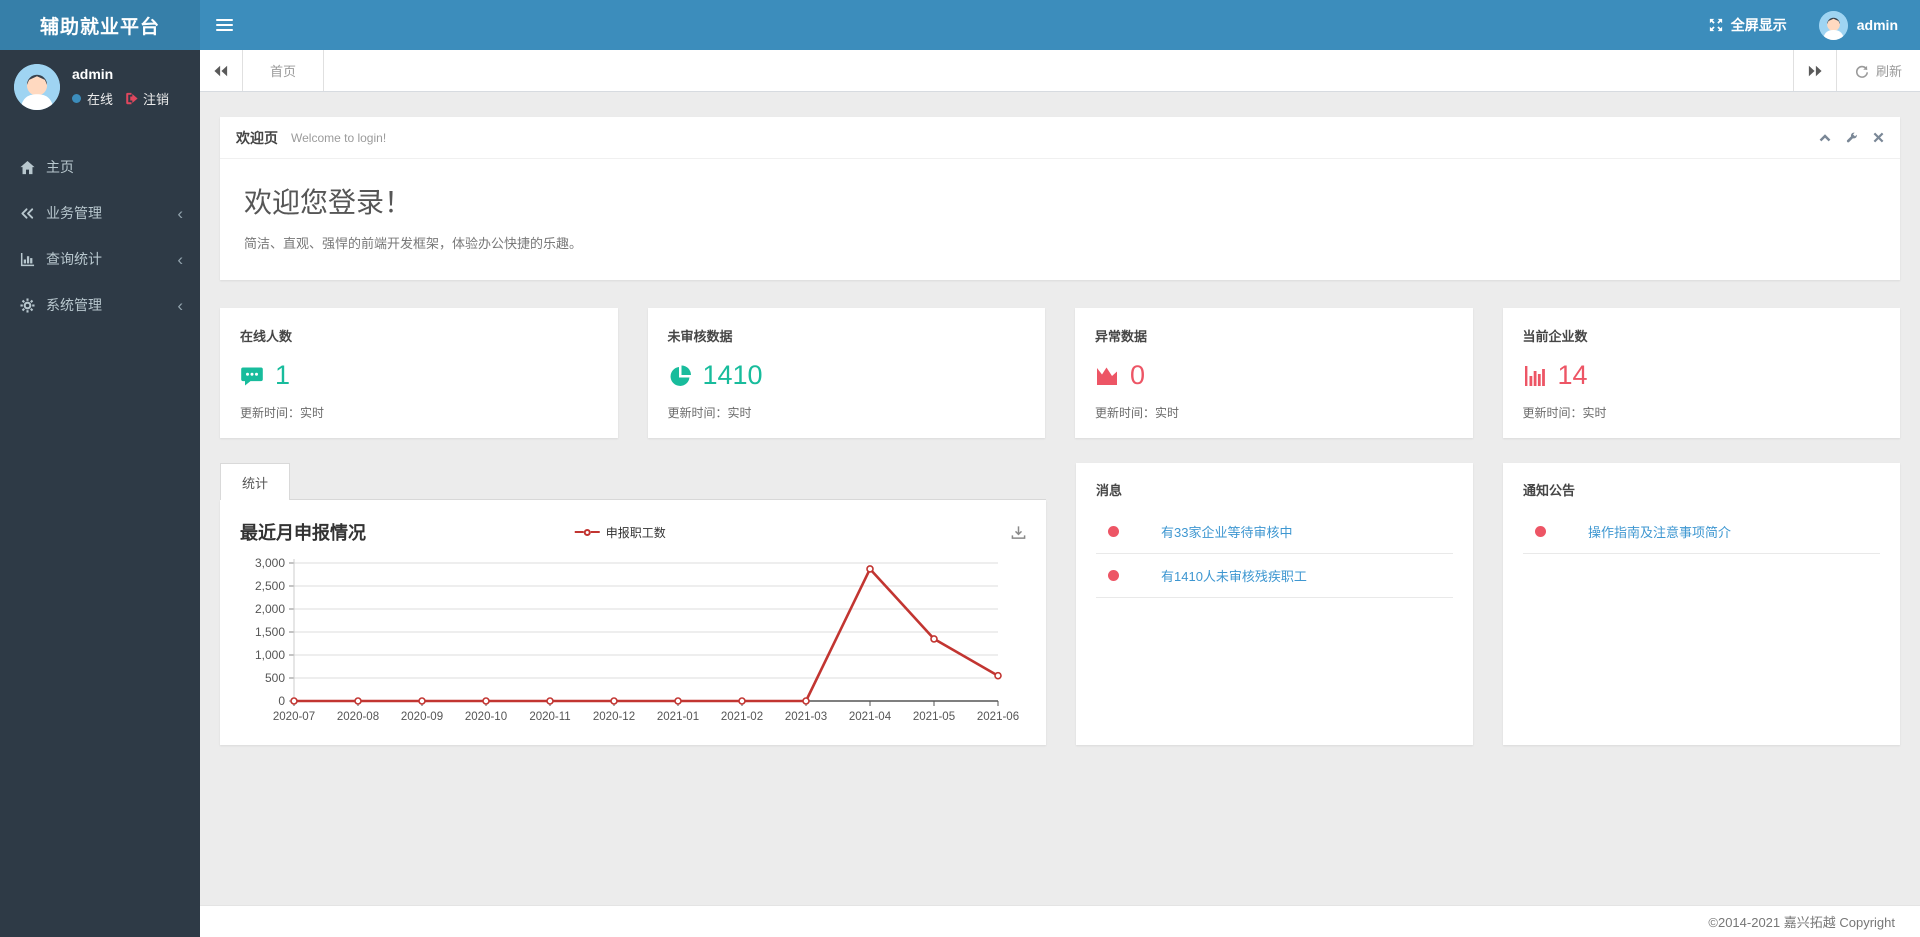 The height and width of the screenshot is (937, 1920). I want to click on top-header: 辅助就业平台 全屏显示 admin, so click(960, 25).